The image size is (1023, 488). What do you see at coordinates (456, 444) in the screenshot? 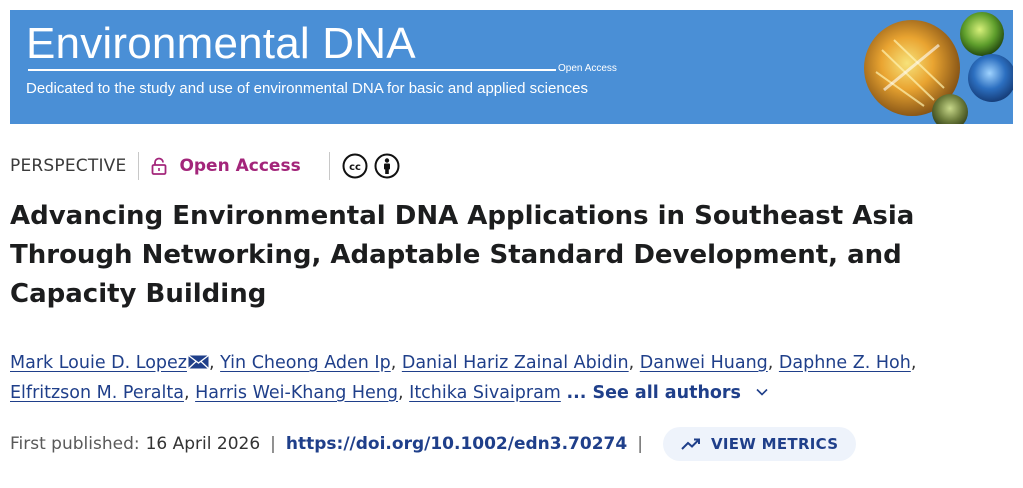
I see `doi-link: https://doi.org/10.1002/edn3.70274` at bounding box center [456, 444].